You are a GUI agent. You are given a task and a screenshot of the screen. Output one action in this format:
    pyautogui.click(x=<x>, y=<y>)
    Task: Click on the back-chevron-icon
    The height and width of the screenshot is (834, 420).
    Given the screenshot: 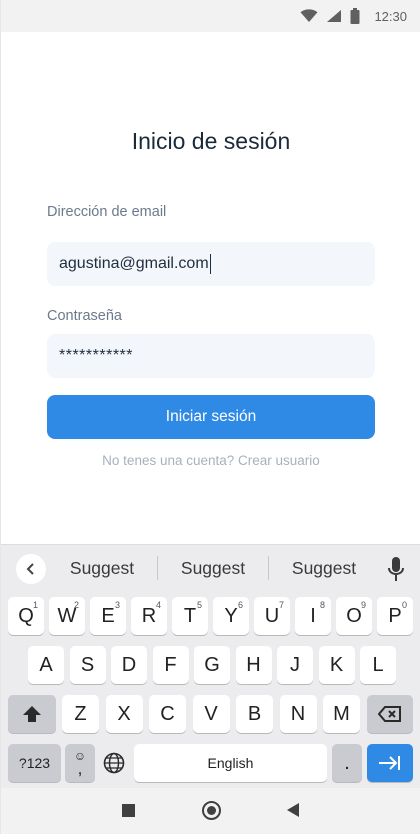 What is the action you would take?
    pyautogui.click(x=31, y=569)
    